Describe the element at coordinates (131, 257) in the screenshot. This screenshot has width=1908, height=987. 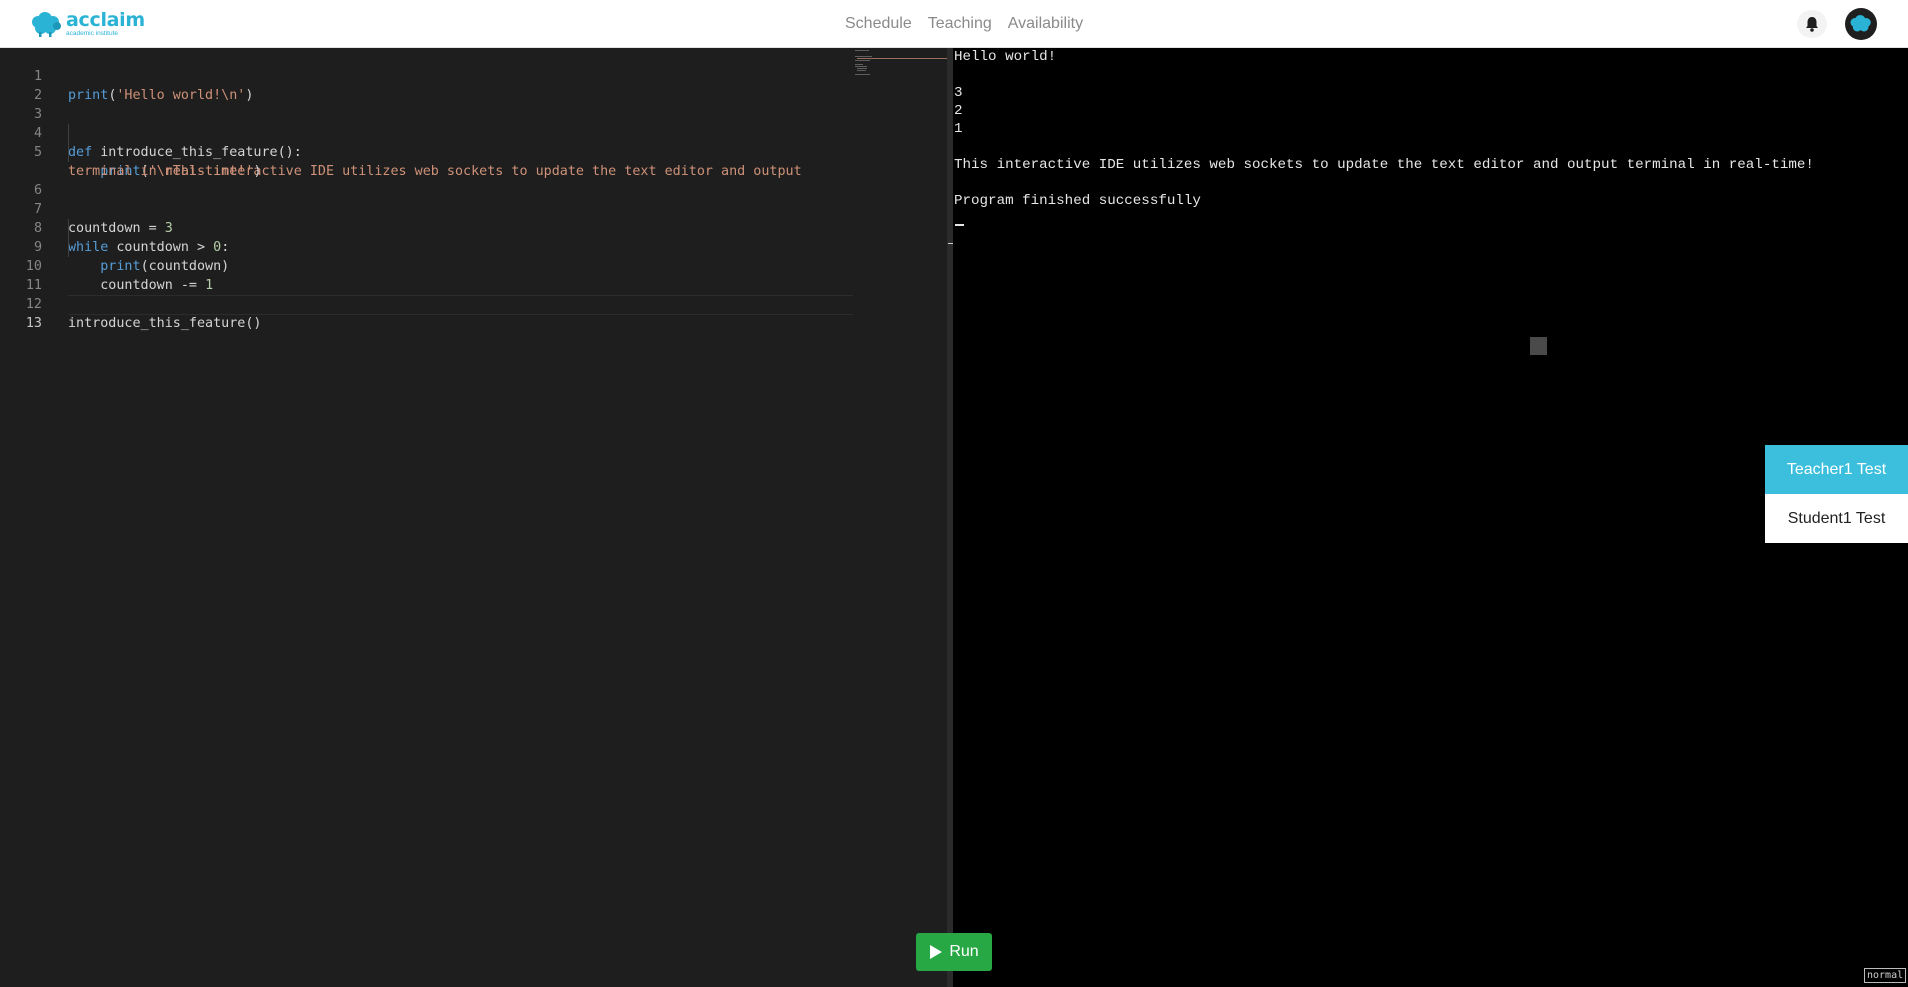
I see `editor-line: 9 print(countdown)` at that location.